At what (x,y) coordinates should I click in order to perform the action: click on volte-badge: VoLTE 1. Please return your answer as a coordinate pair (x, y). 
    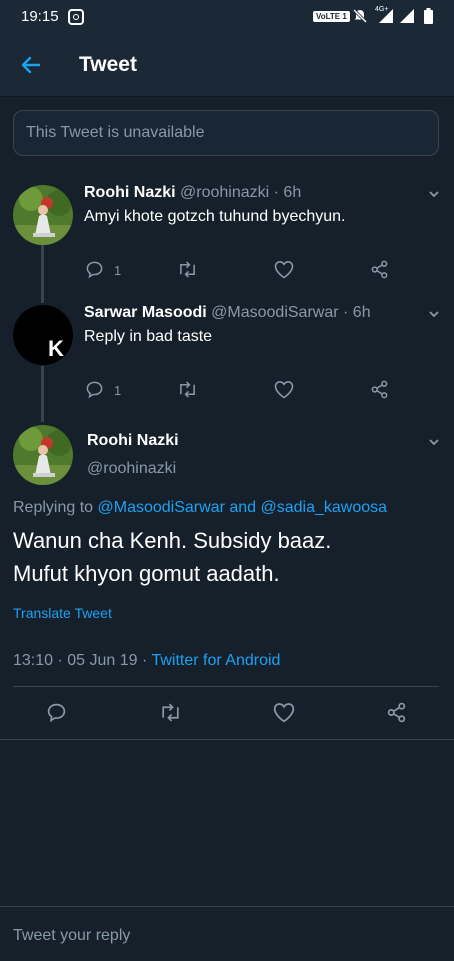
    Looking at the image, I should click on (331, 16).